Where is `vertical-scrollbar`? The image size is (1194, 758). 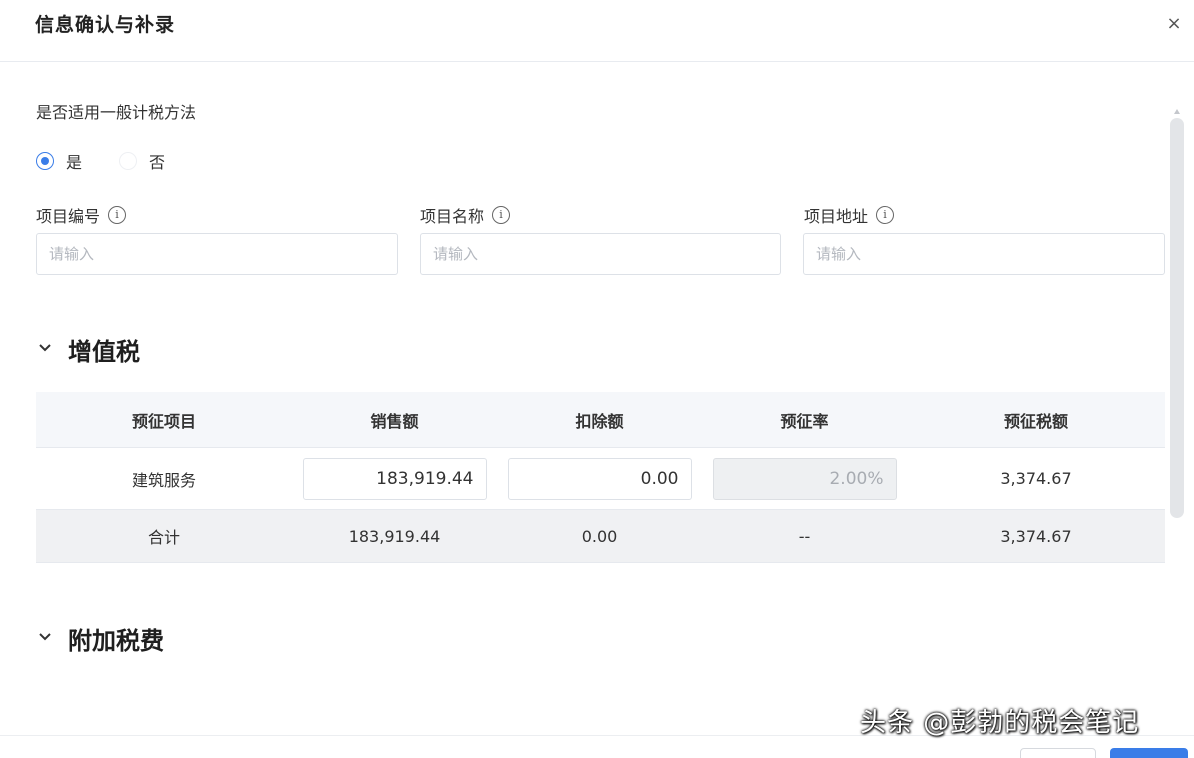
vertical-scrollbar is located at coordinates (1177, 318).